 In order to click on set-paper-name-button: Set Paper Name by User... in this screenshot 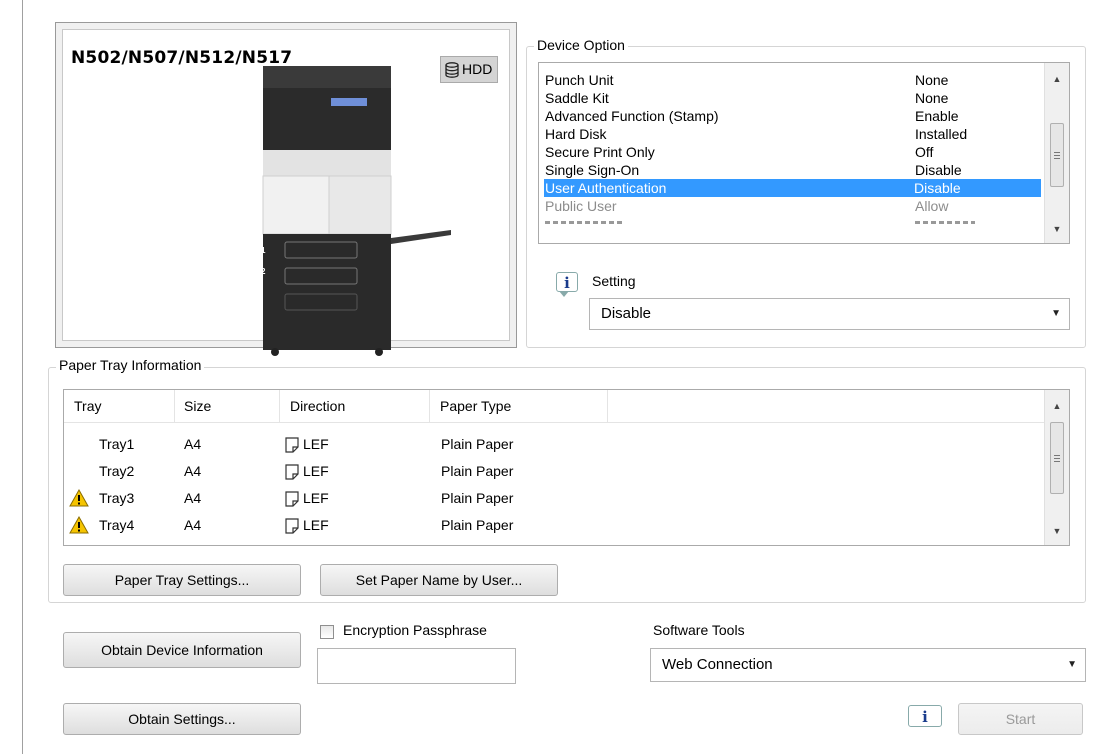, I will do `click(439, 580)`.